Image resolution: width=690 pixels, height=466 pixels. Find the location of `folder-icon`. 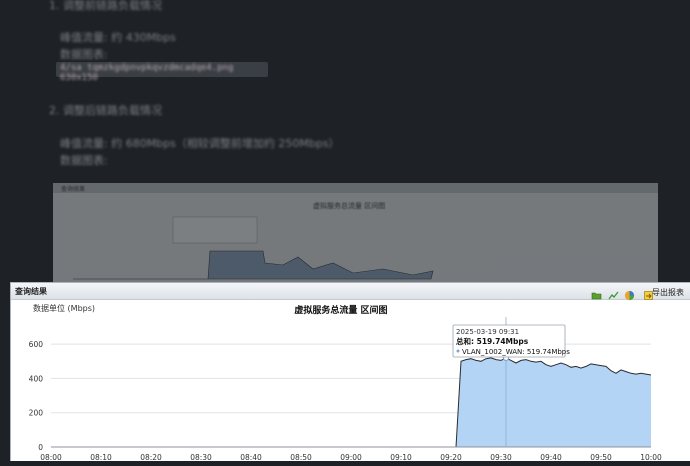

folder-icon is located at coordinates (596, 293).